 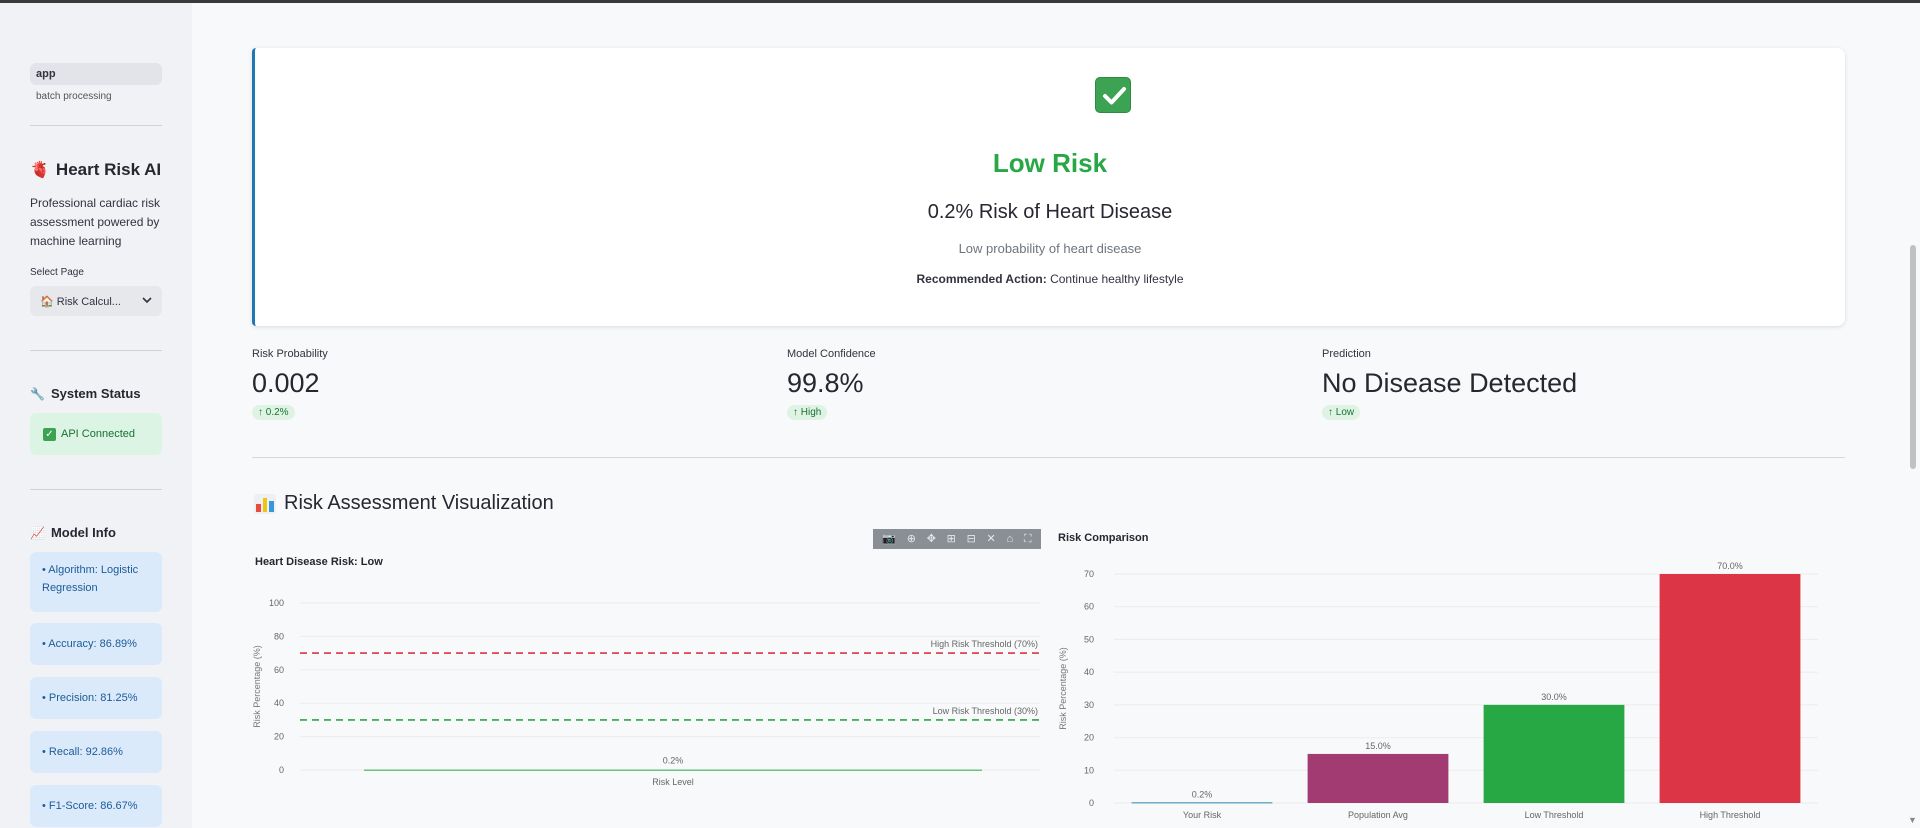 What do you see at coordinates (419, 503) in the screenshot?
I see `viz-section-title-text: Risk Assessment Visualization` at bounding box center [419, 503].